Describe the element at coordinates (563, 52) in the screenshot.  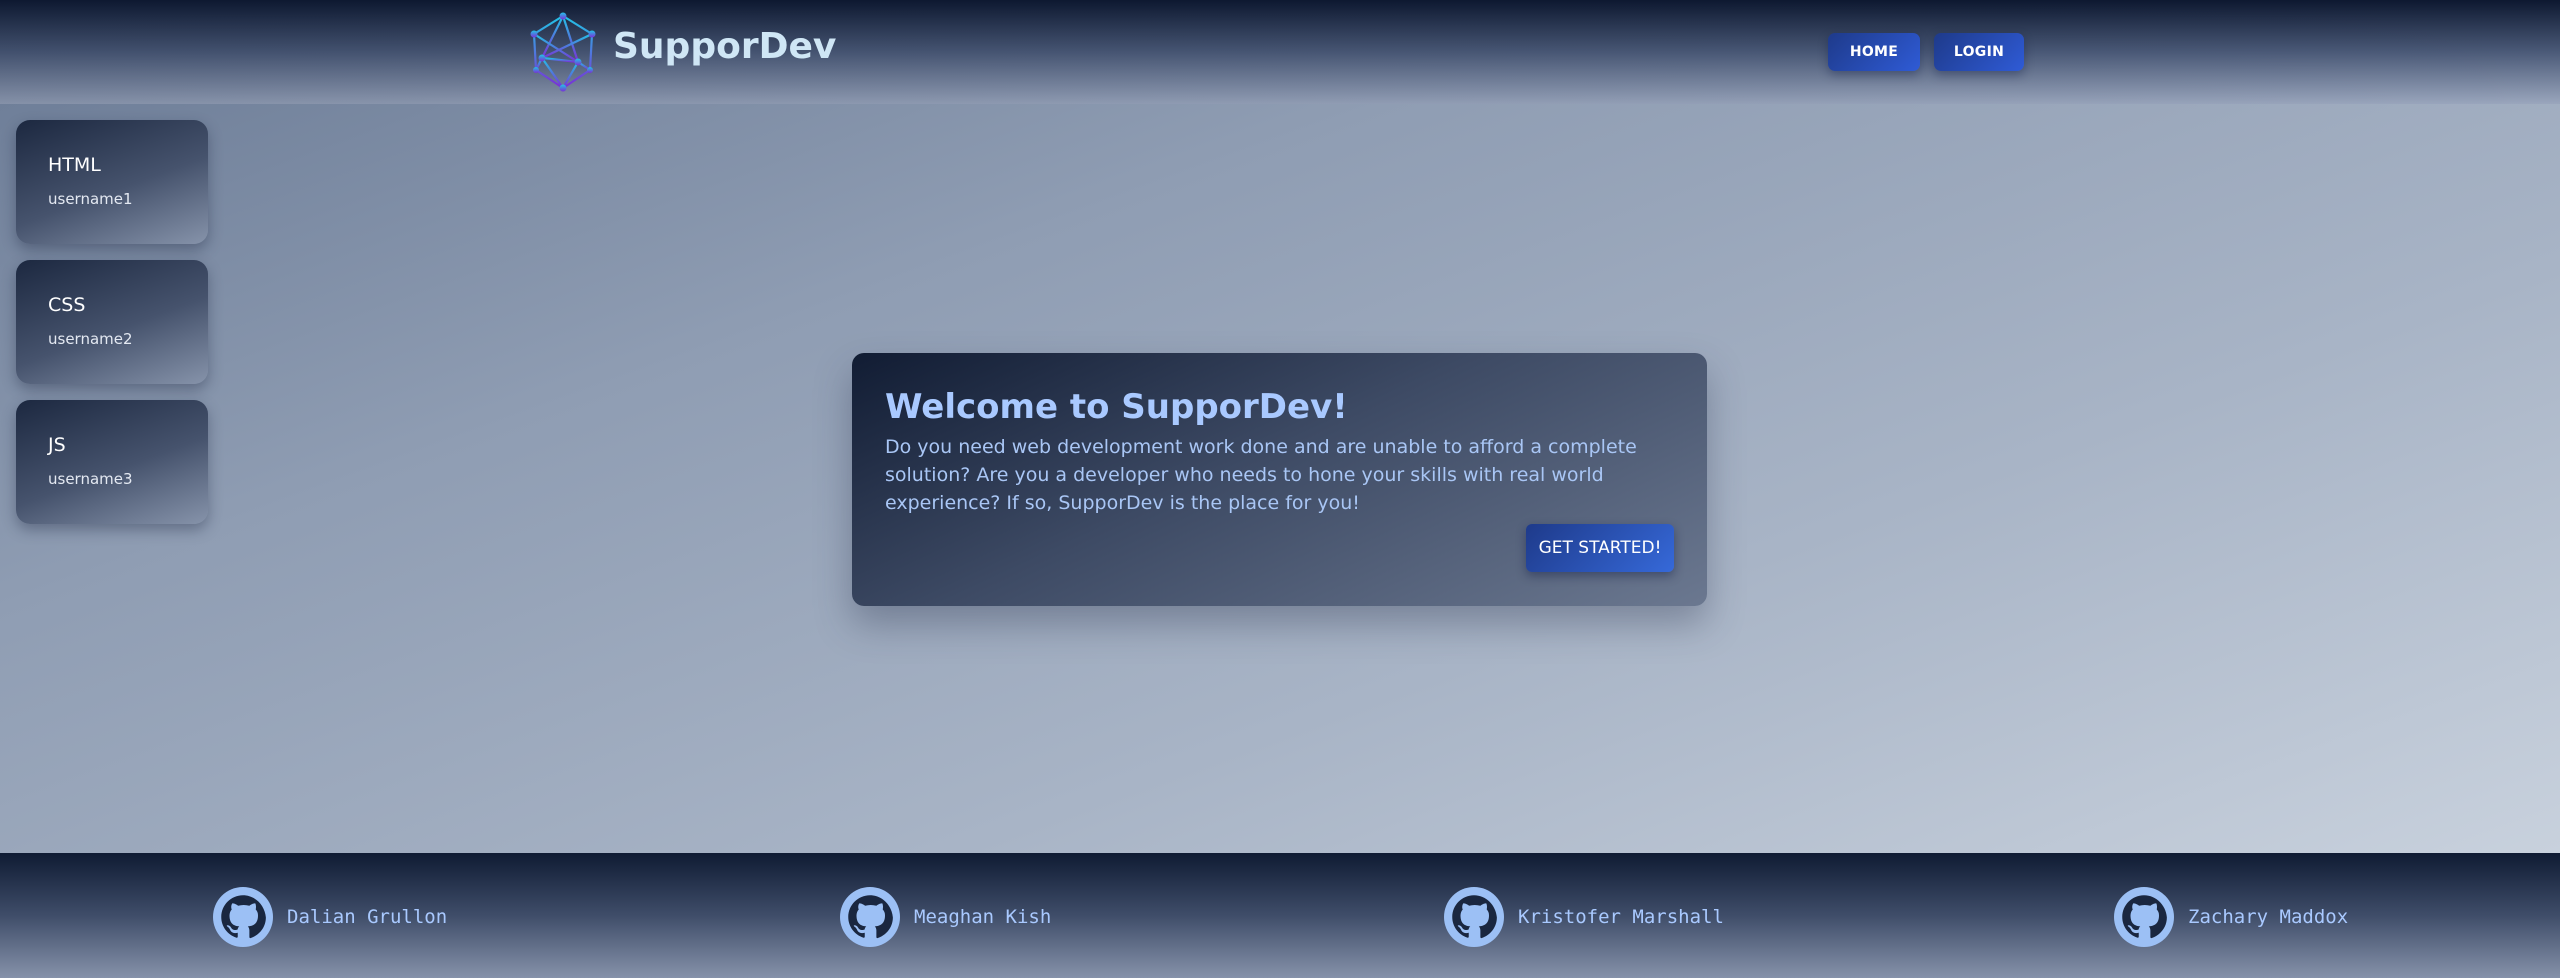
I see `polyhedron-network-logo-icon` at that location.